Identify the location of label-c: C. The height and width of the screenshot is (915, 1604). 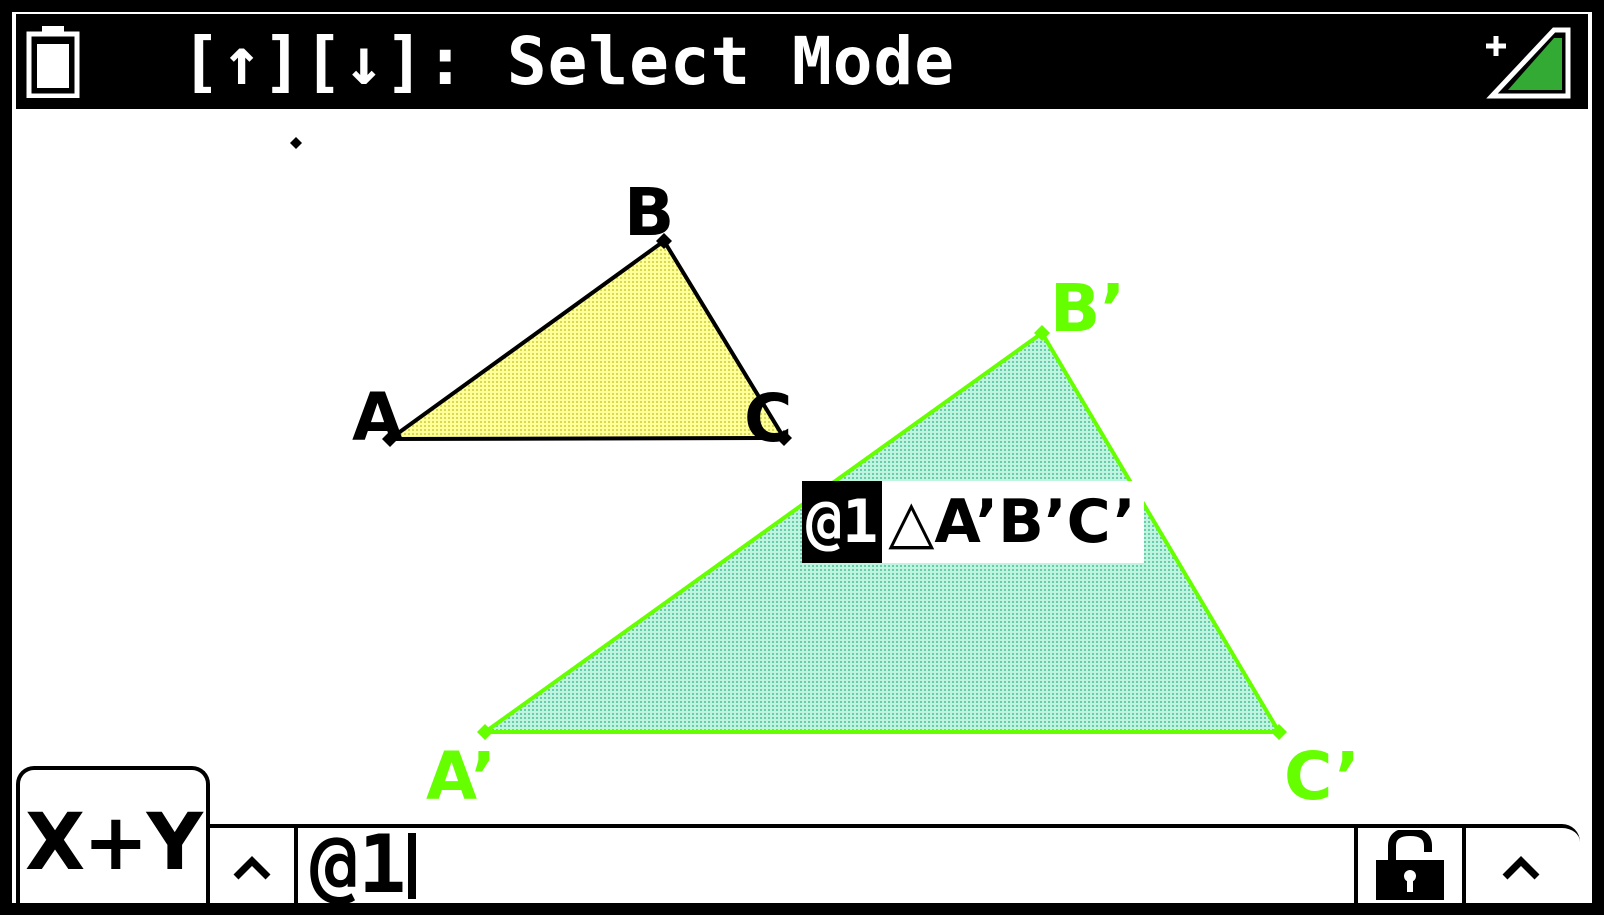
(768, 418).